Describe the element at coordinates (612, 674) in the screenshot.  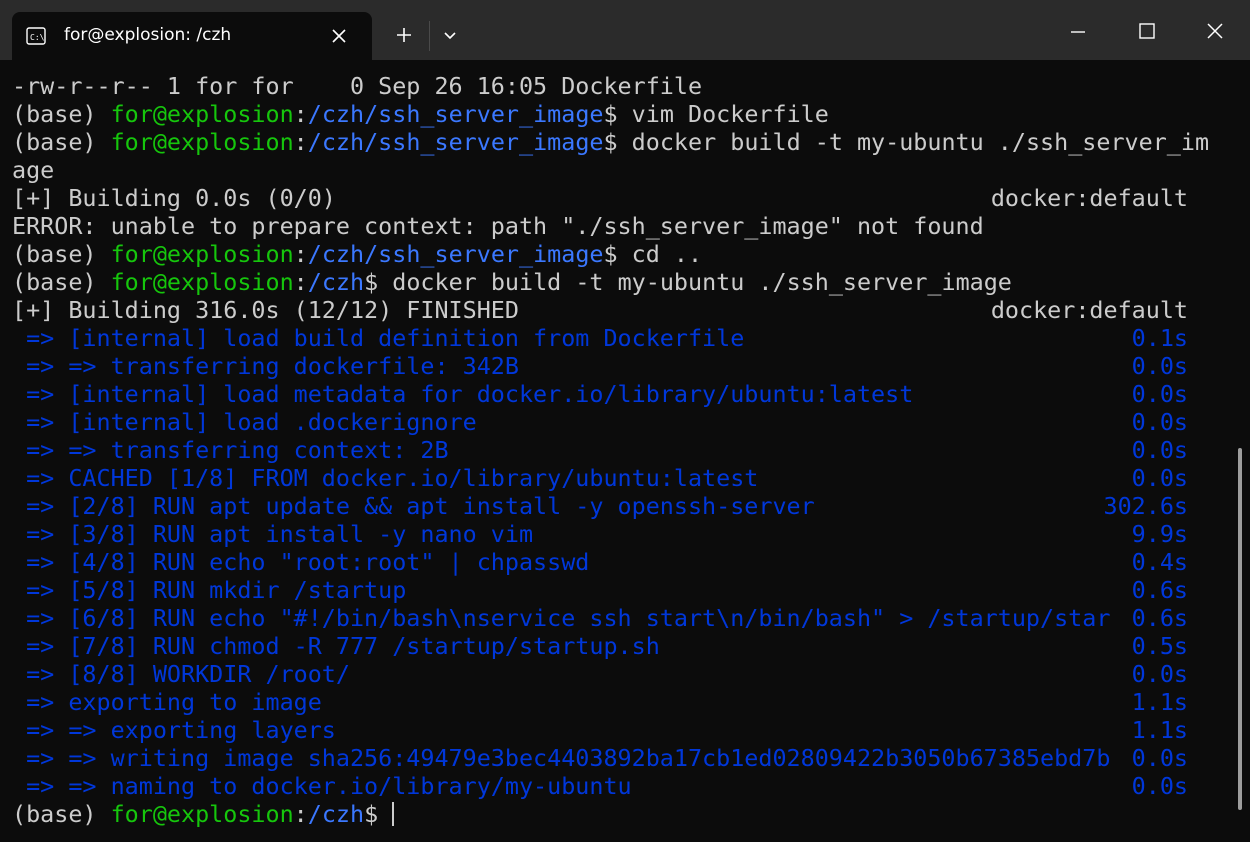
I see `terminal-line: => [8/8] WORKDIR /root/0.0s` at that location.